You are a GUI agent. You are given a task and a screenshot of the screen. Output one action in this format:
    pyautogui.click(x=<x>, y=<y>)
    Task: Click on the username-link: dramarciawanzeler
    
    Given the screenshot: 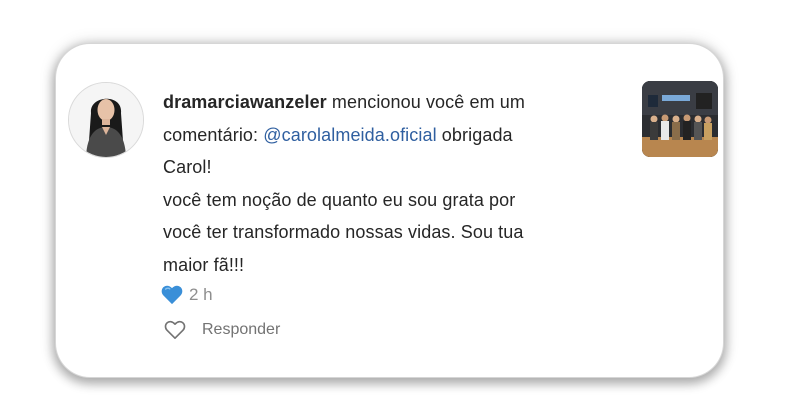 What is the action you would take?
    pyautogui.click(x=245, y=102)
    